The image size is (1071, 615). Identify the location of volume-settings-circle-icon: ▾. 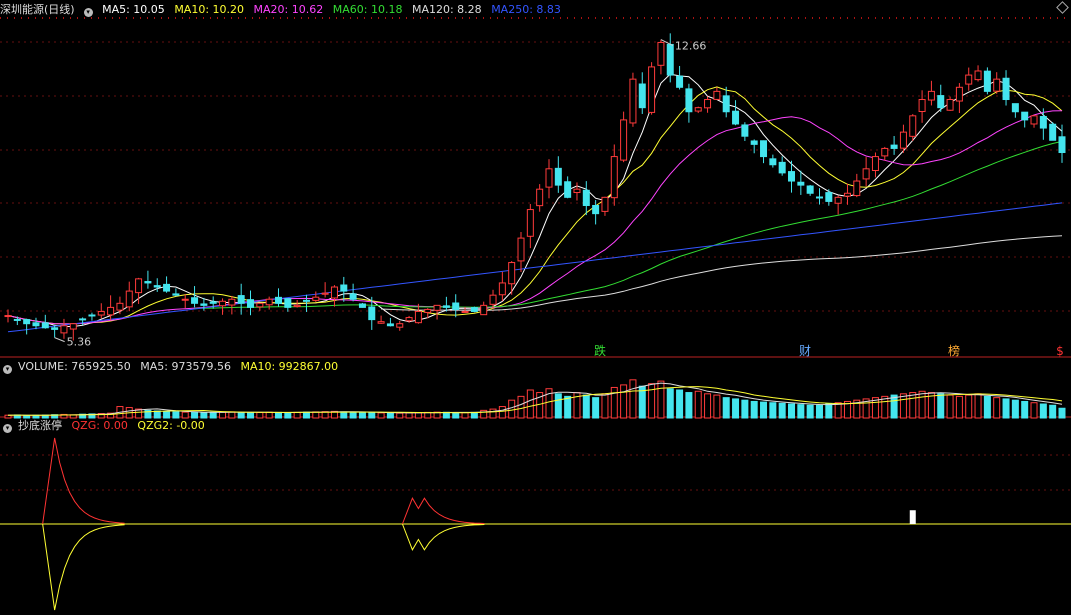
(7, 369).